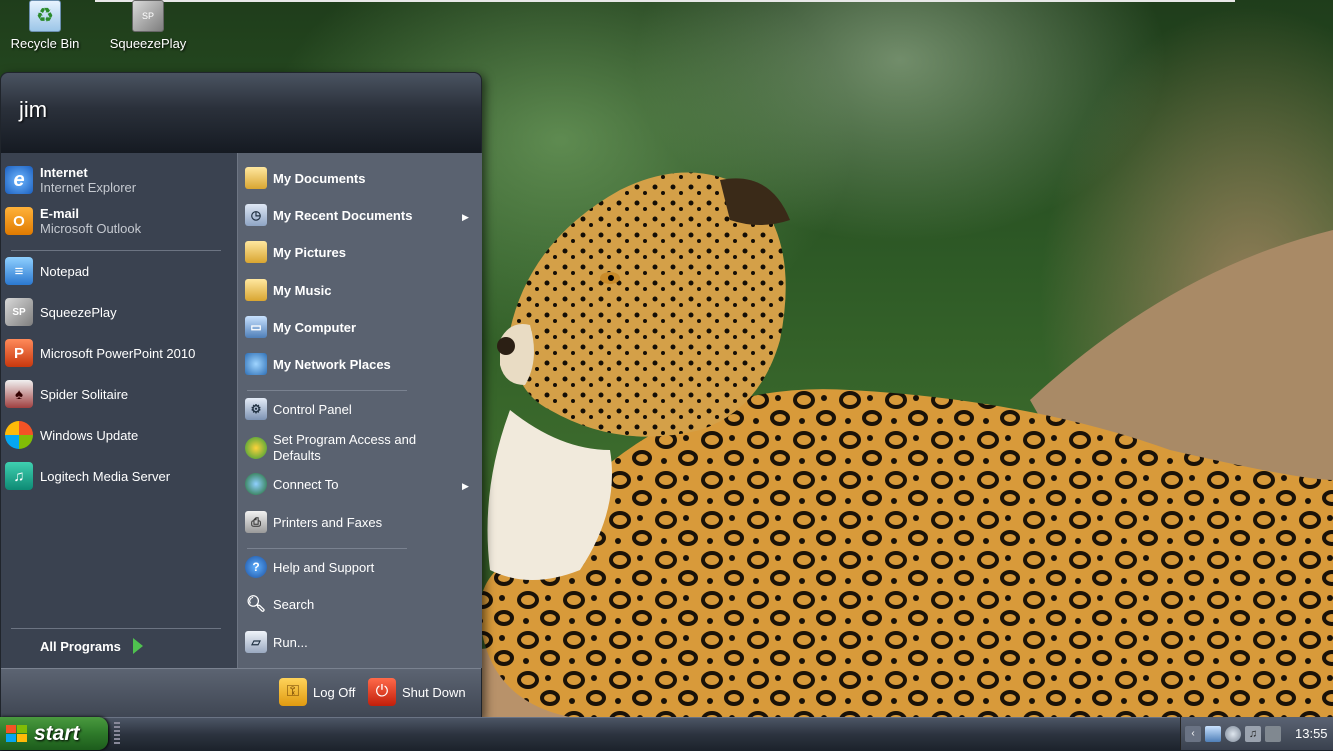  What do you see at coordinates (64, 172) in the screenshot?
I see `pinned-item-title: Internet` at bounding box center [64, 172].